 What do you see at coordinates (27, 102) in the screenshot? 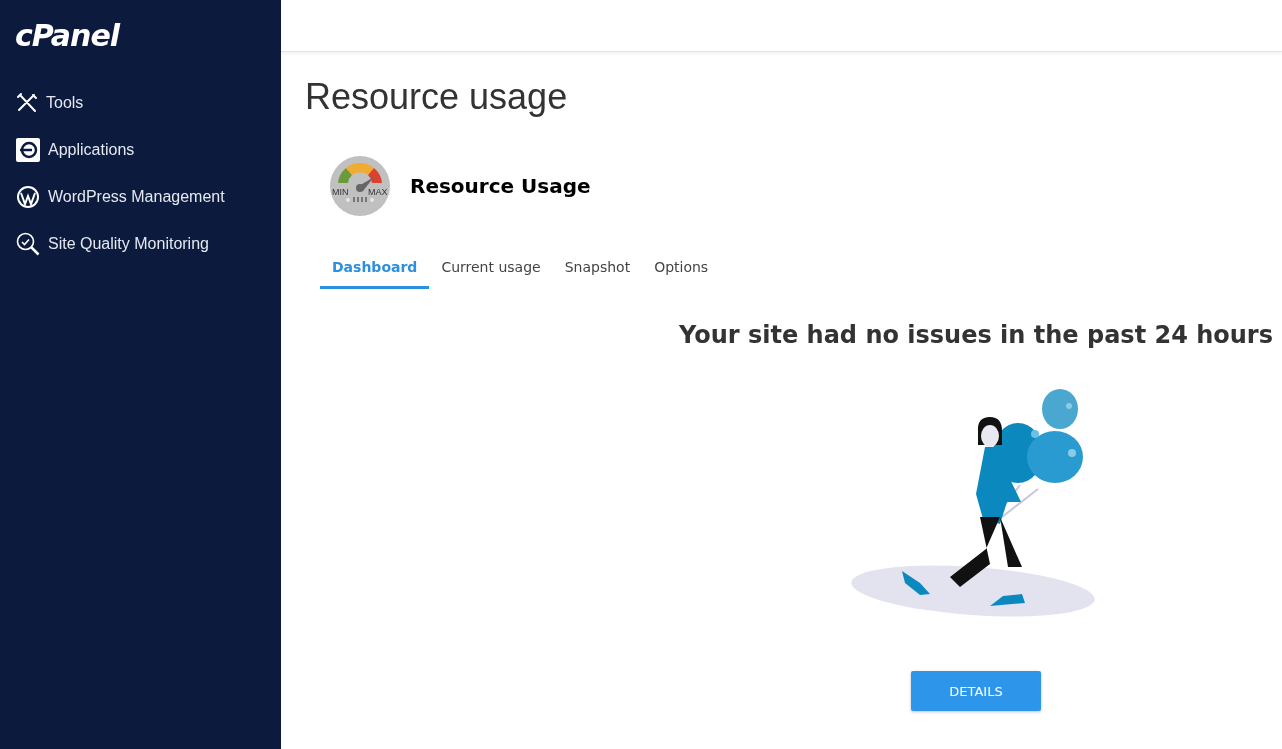
I see `tools-icon` at bounding box center [27, 102].